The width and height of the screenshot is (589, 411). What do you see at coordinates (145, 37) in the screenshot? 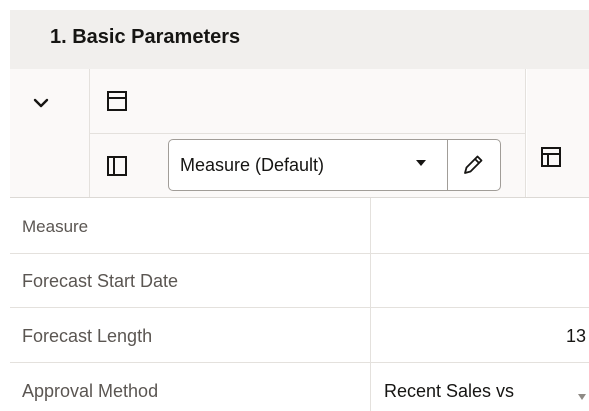
I see `section-title: 1. Basic Parameters` at bounding box center [145, 37].